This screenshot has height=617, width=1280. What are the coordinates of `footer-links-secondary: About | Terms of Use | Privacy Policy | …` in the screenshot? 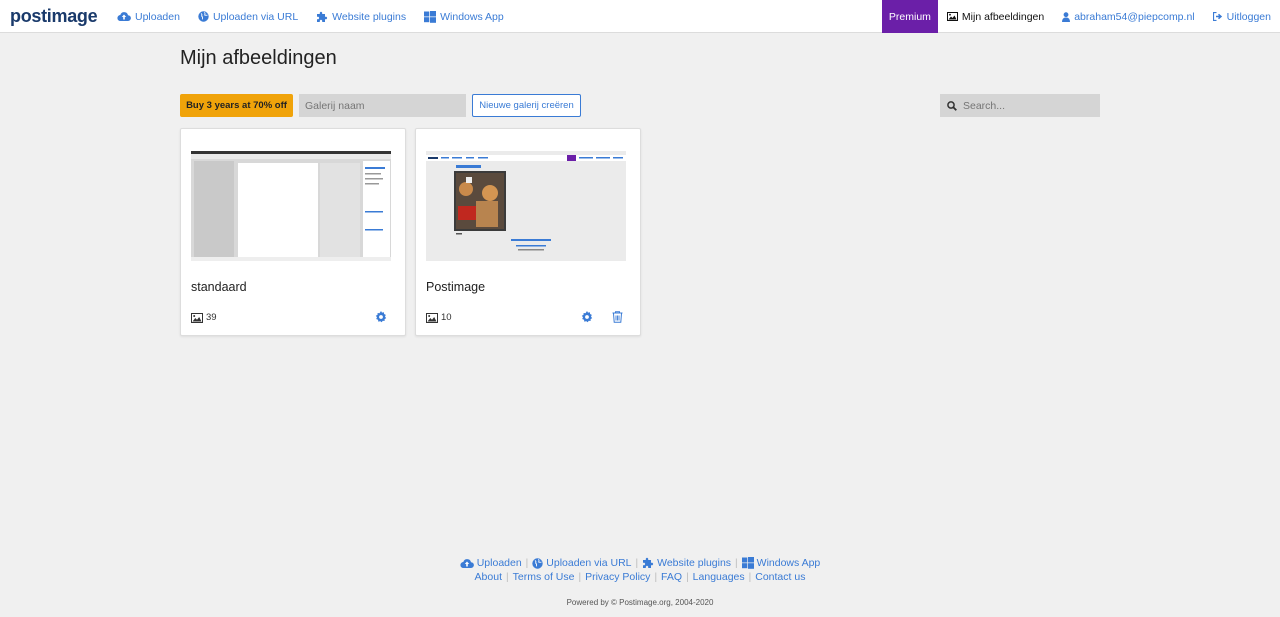 It's located at (640, 577).